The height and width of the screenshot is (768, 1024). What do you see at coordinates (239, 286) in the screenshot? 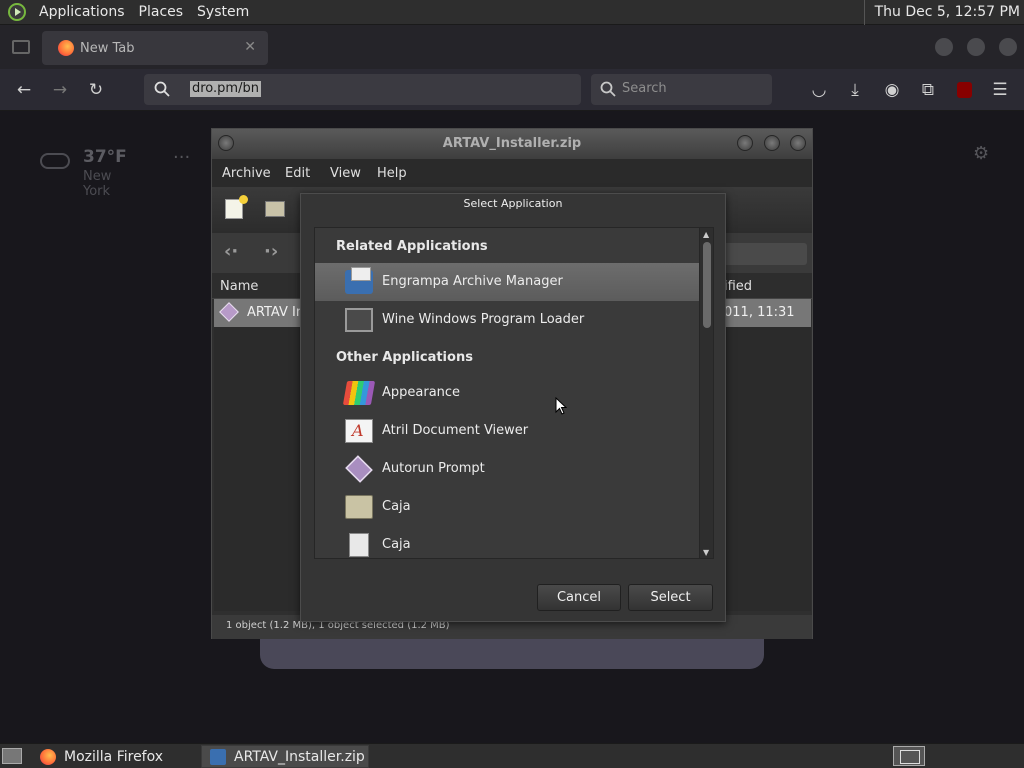
I see `column-name: Name` at bounding box center [239, 286].